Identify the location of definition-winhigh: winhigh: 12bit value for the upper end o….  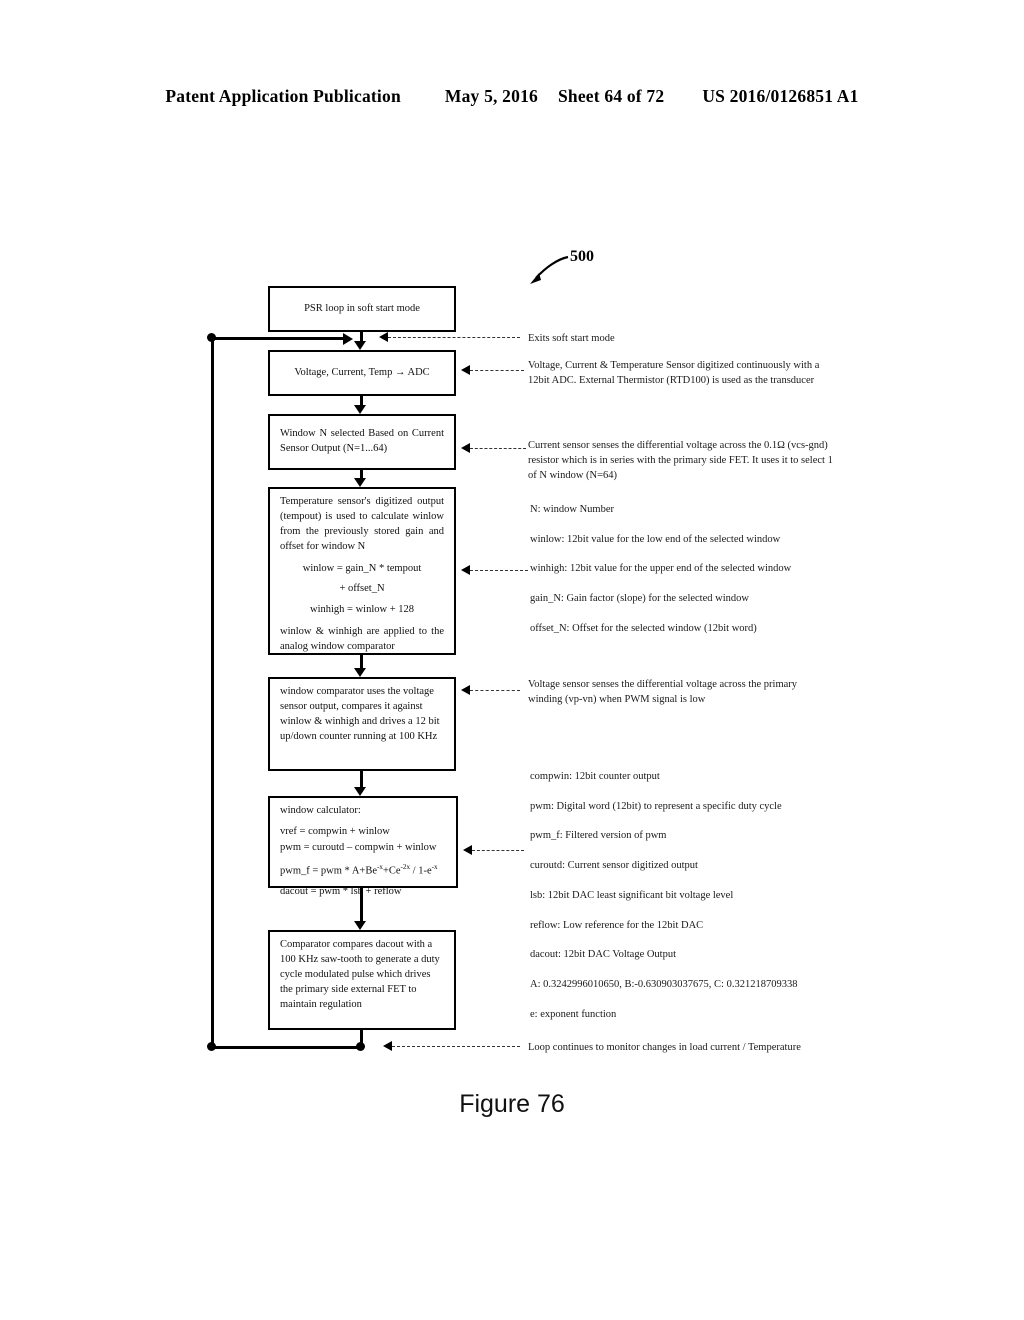
(661, 569).